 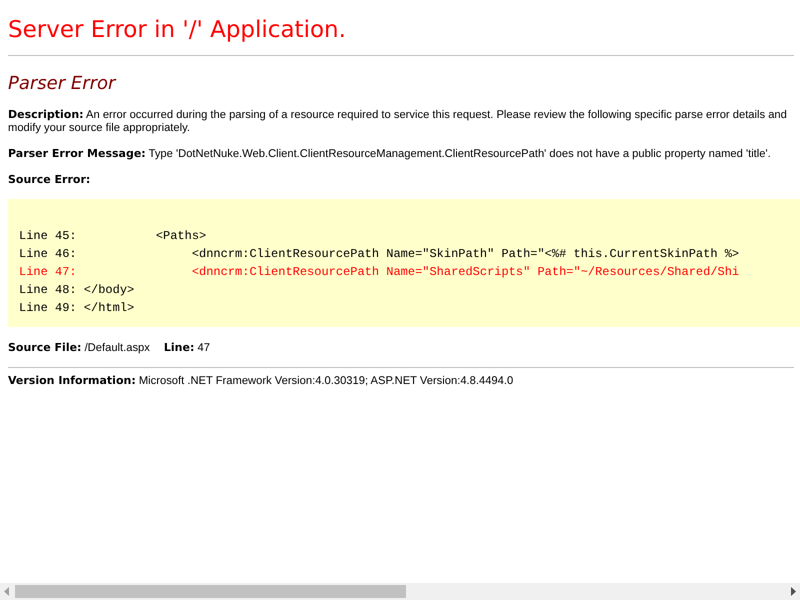 What do you see at coordinates (326, 381) in the screenshot?
I see `version-text: Microsoft .NET Framework Version:4.0.30319; ASP.NET Version:4.8.4494.0` at bounding box center [326, 381].